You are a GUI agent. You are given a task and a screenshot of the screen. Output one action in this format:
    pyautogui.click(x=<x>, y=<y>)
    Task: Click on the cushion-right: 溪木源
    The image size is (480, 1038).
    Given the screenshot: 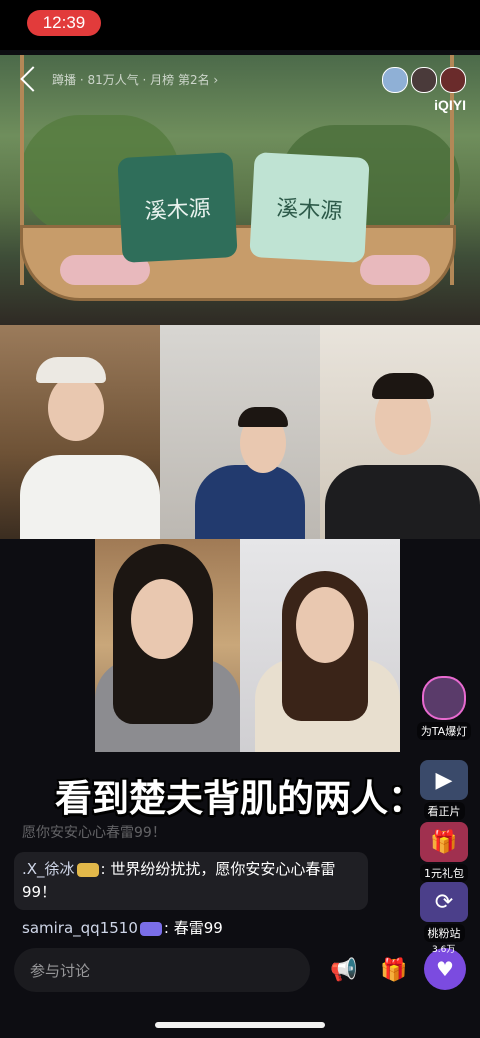 What is the action you would take?
    pyautogui.click(x=309, y=207)
    